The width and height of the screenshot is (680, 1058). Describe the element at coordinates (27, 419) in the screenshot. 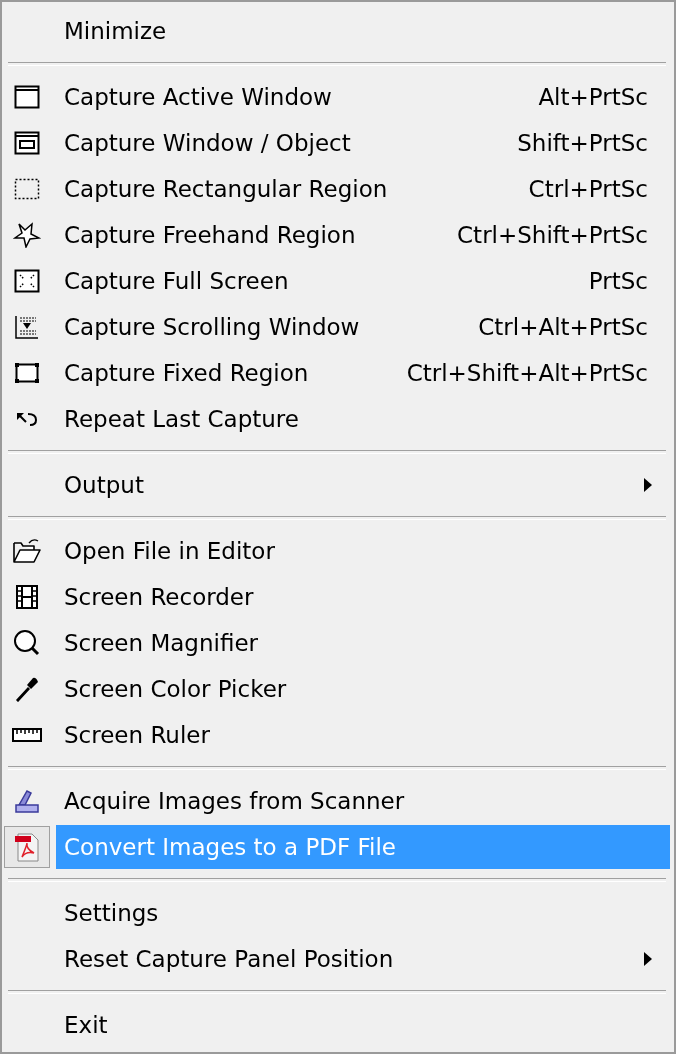

I see `repeat-arrow-icon` at that location.